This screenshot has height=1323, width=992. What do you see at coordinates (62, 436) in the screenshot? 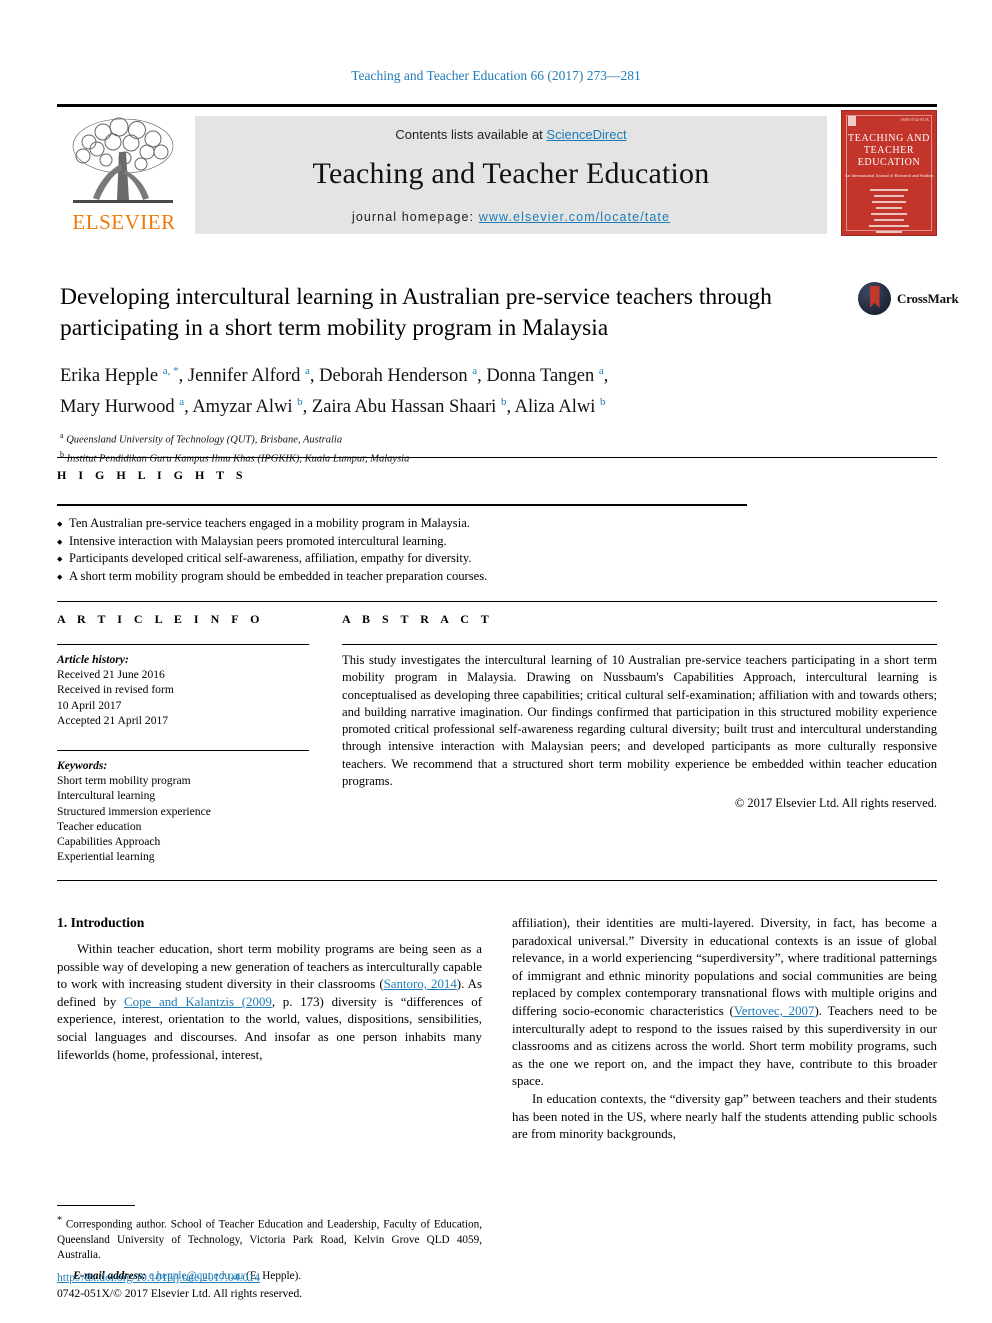
I see `affiliation-mark: a` at bounding box center [62, 436].